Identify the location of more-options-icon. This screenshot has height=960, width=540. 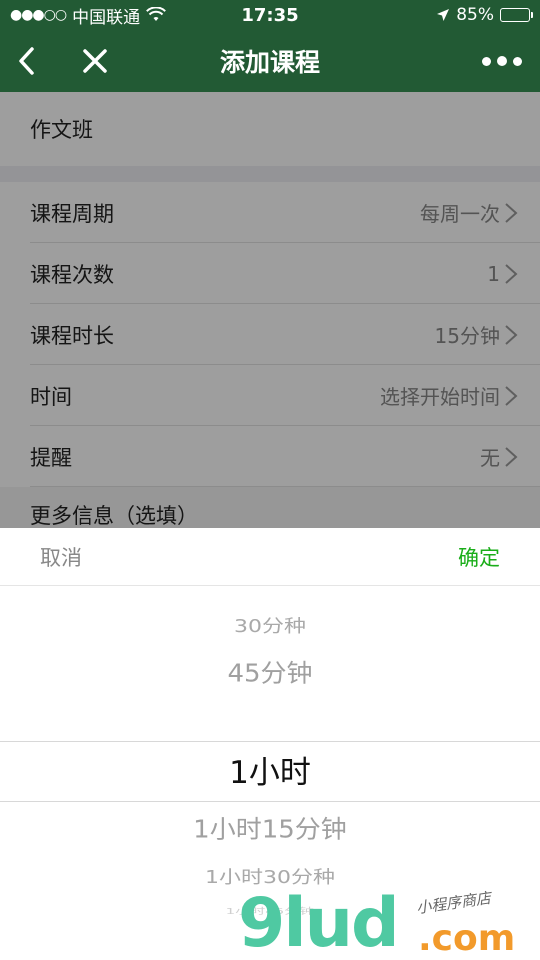
(502, 61).